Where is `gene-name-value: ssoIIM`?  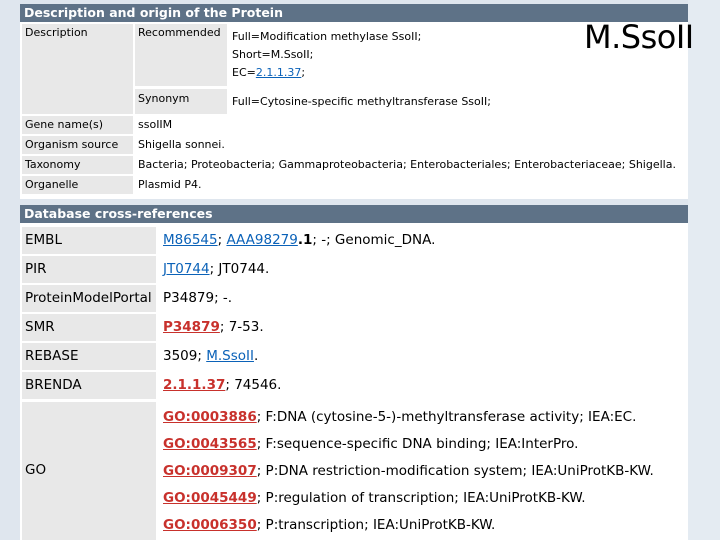 gene-name-value: ssoIIM is located at coordinates (155, 124).